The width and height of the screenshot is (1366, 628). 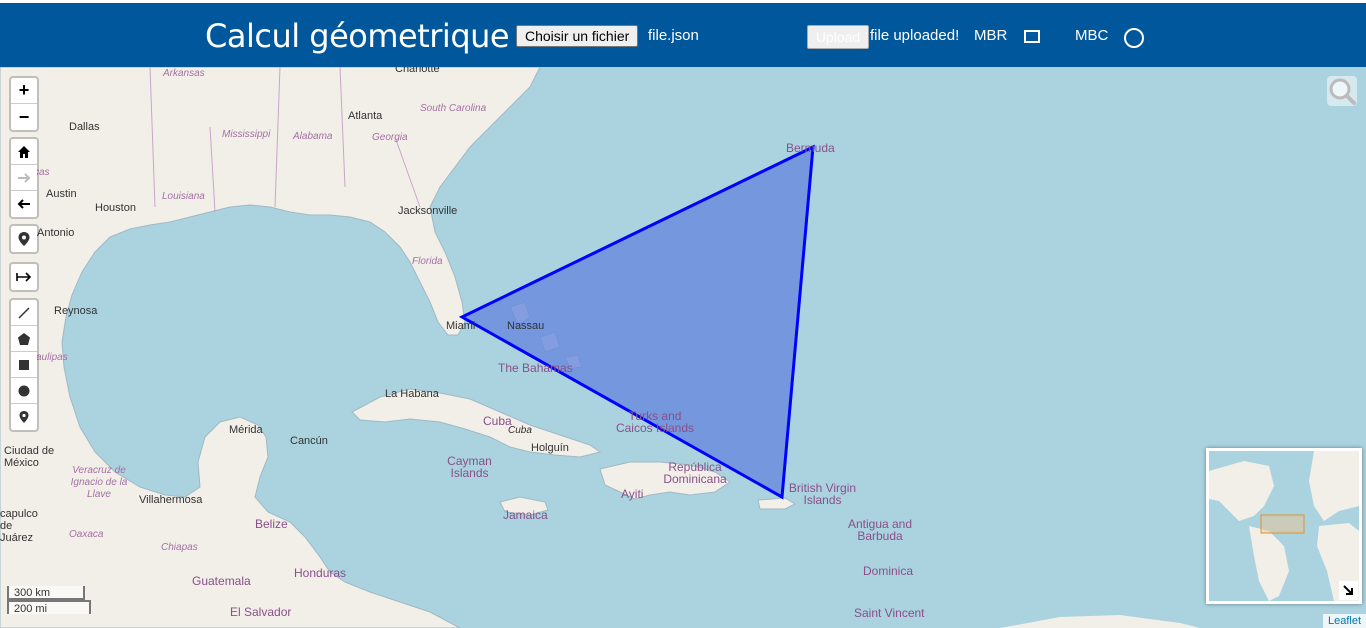 I want to click on map-label: Saint Vincent, so click(x=889, y=613).